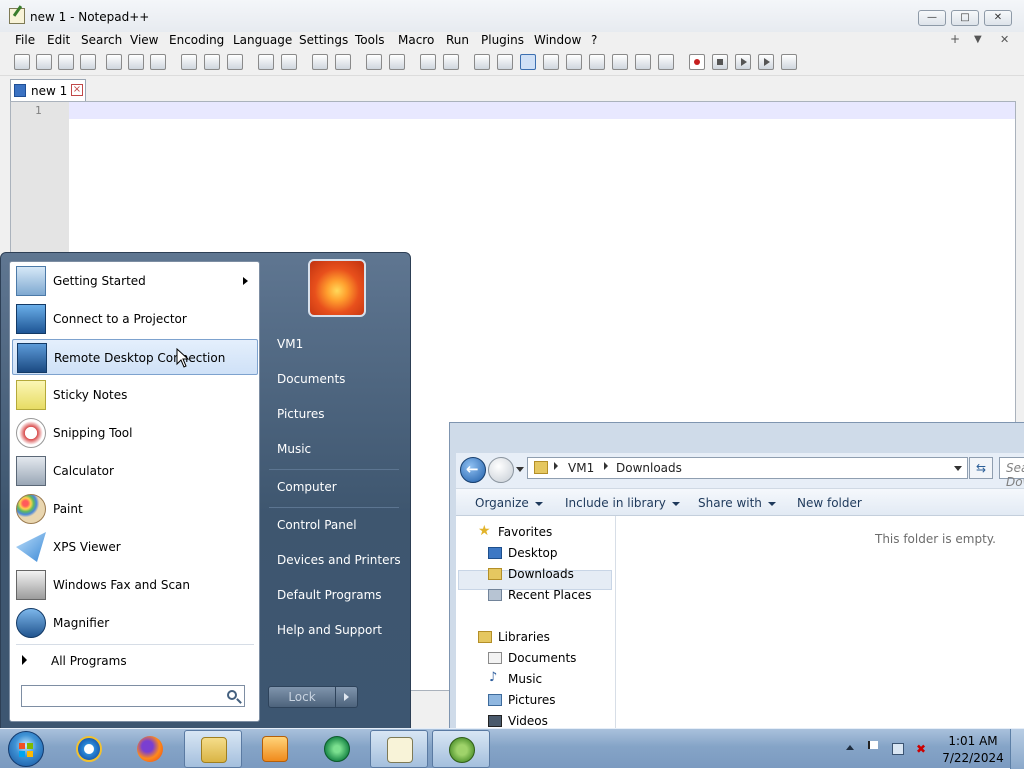  I want to click on start-link-documents: Documents, so click(311, 379).